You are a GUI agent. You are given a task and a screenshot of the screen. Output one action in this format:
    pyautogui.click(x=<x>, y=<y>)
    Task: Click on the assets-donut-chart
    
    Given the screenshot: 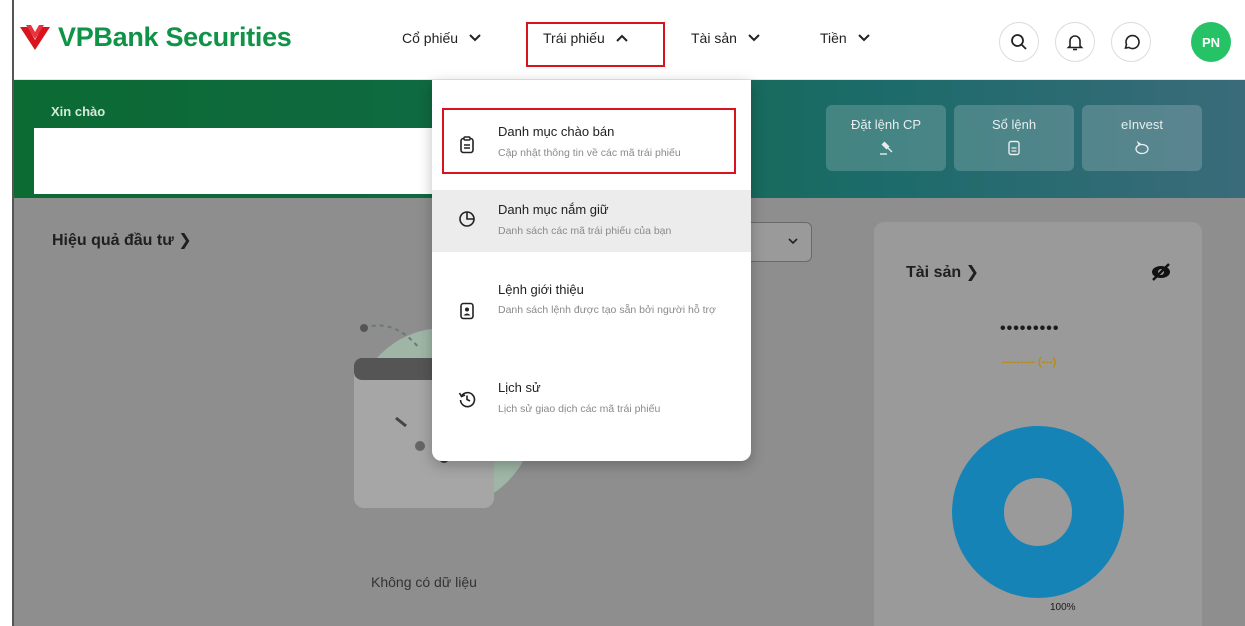 What is the action you would take?
    pyautogui.click(x=1038, y=512)
    